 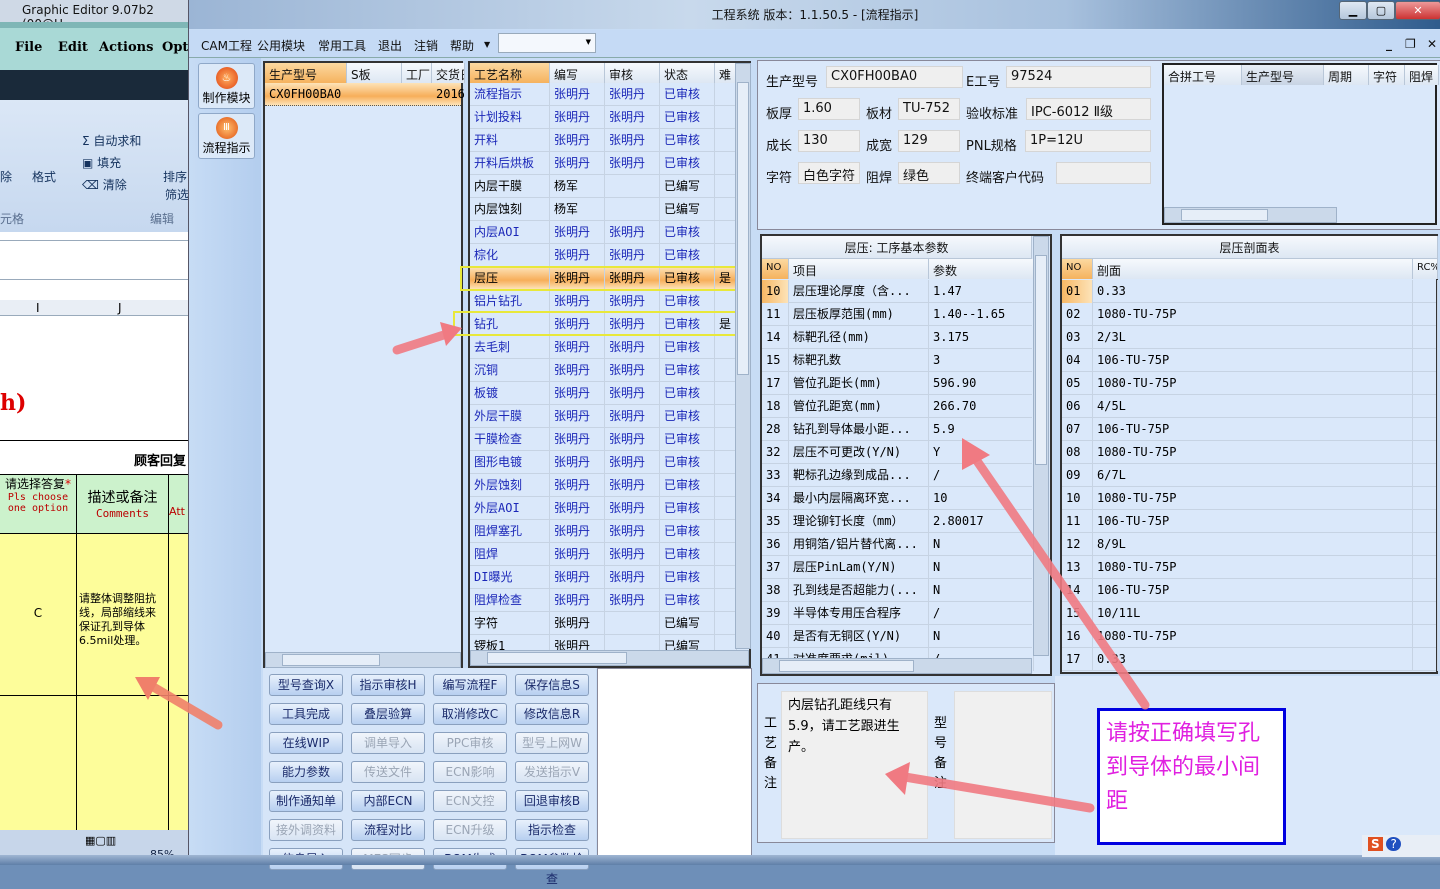 I want to click on arrow-to-min-distance, so click(x=1056, y=574).